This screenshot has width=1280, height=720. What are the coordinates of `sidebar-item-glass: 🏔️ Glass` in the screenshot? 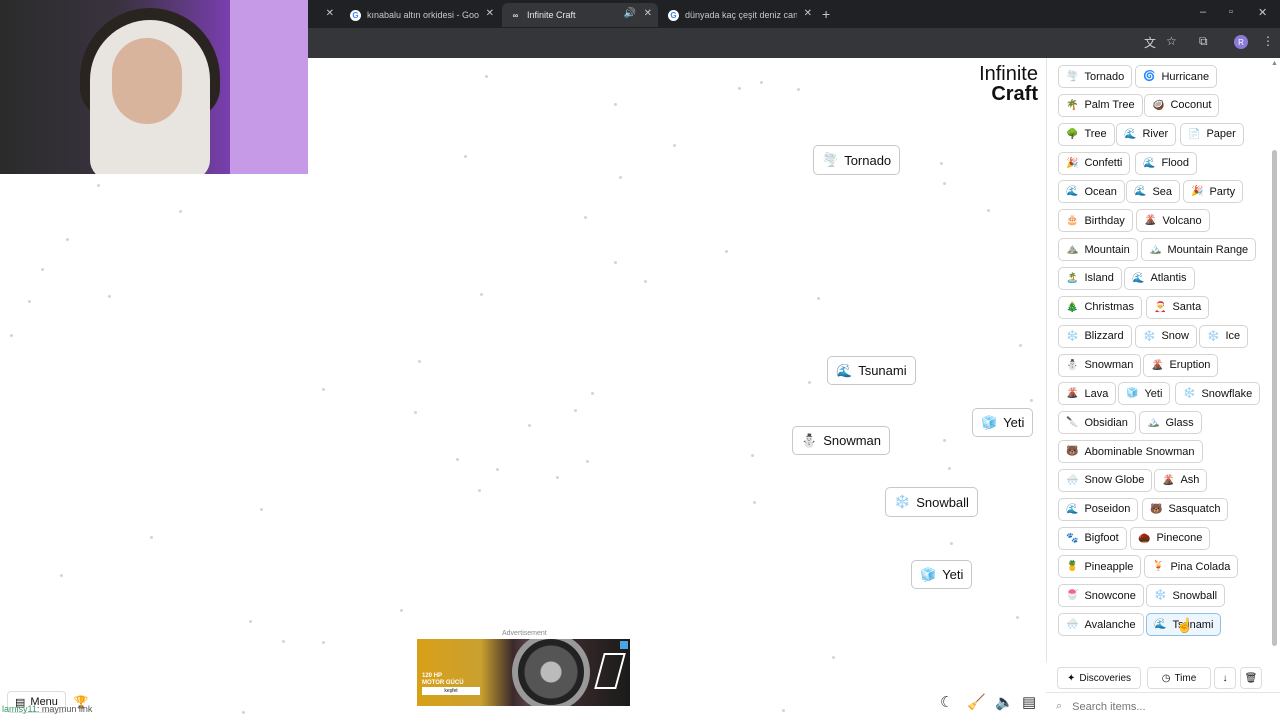 It's located at (1170, 423).